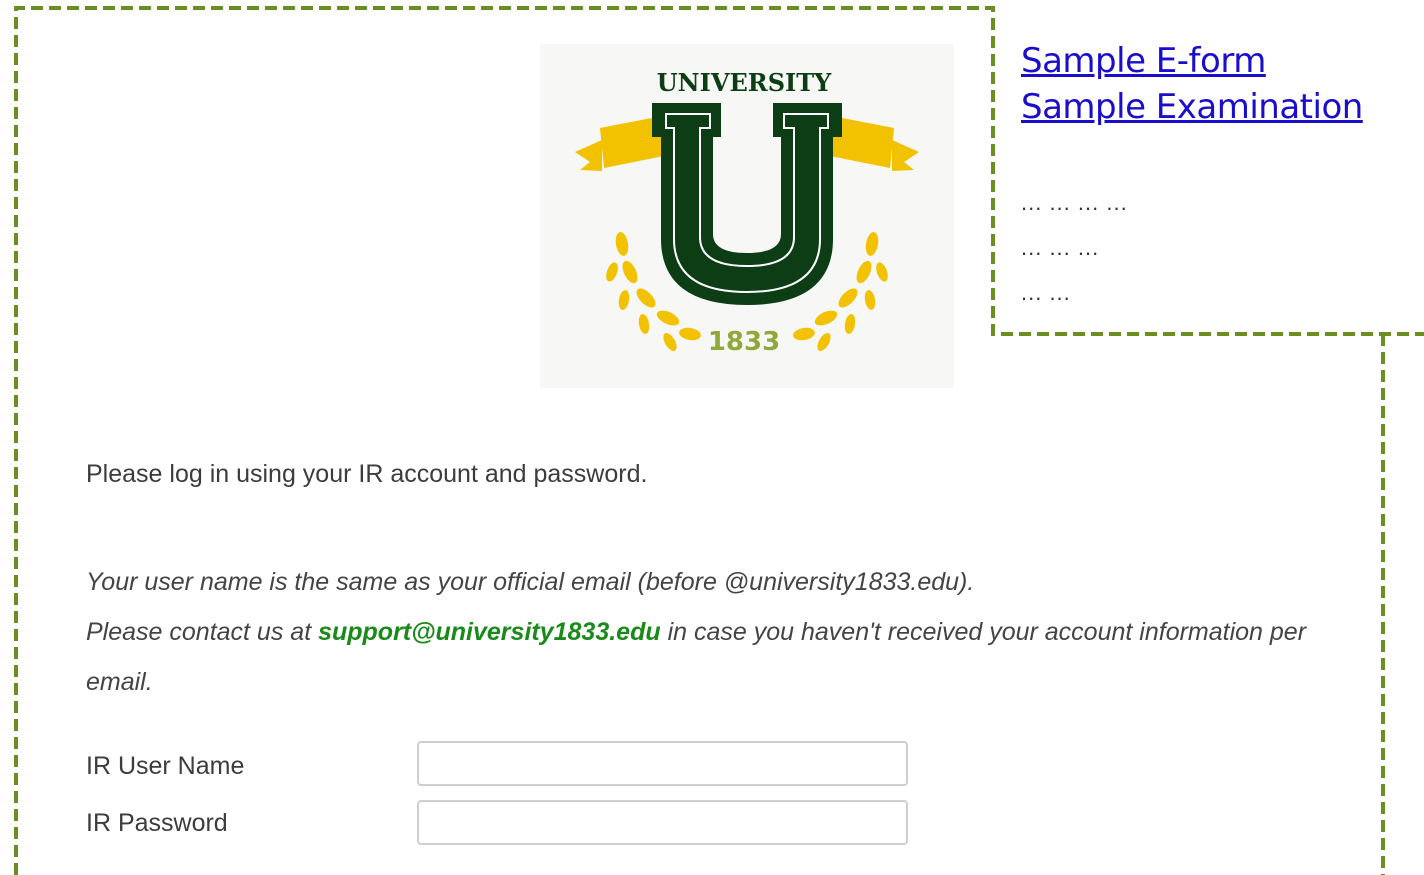 The width and height of the screenshot is (1424, 875). Describe the element at coordinates (744, 82) in the screenshot. I see `logo-wordmark: UNIVERSITY` at that location.